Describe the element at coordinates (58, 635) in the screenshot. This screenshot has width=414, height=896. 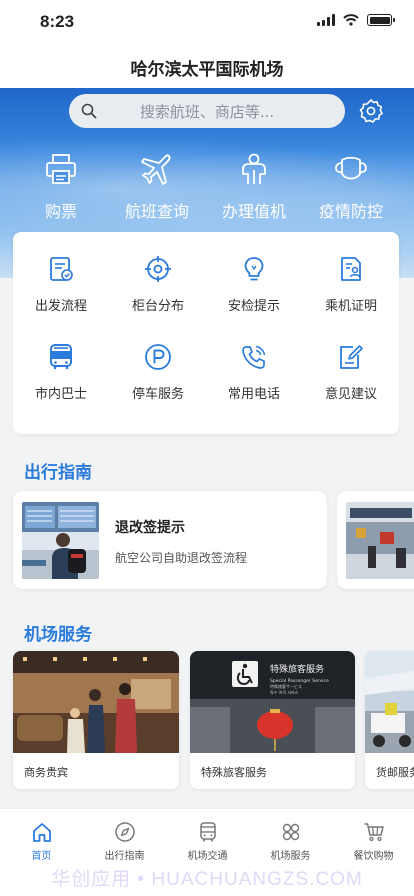
I see `section-title-services: 机场服务` at that location.